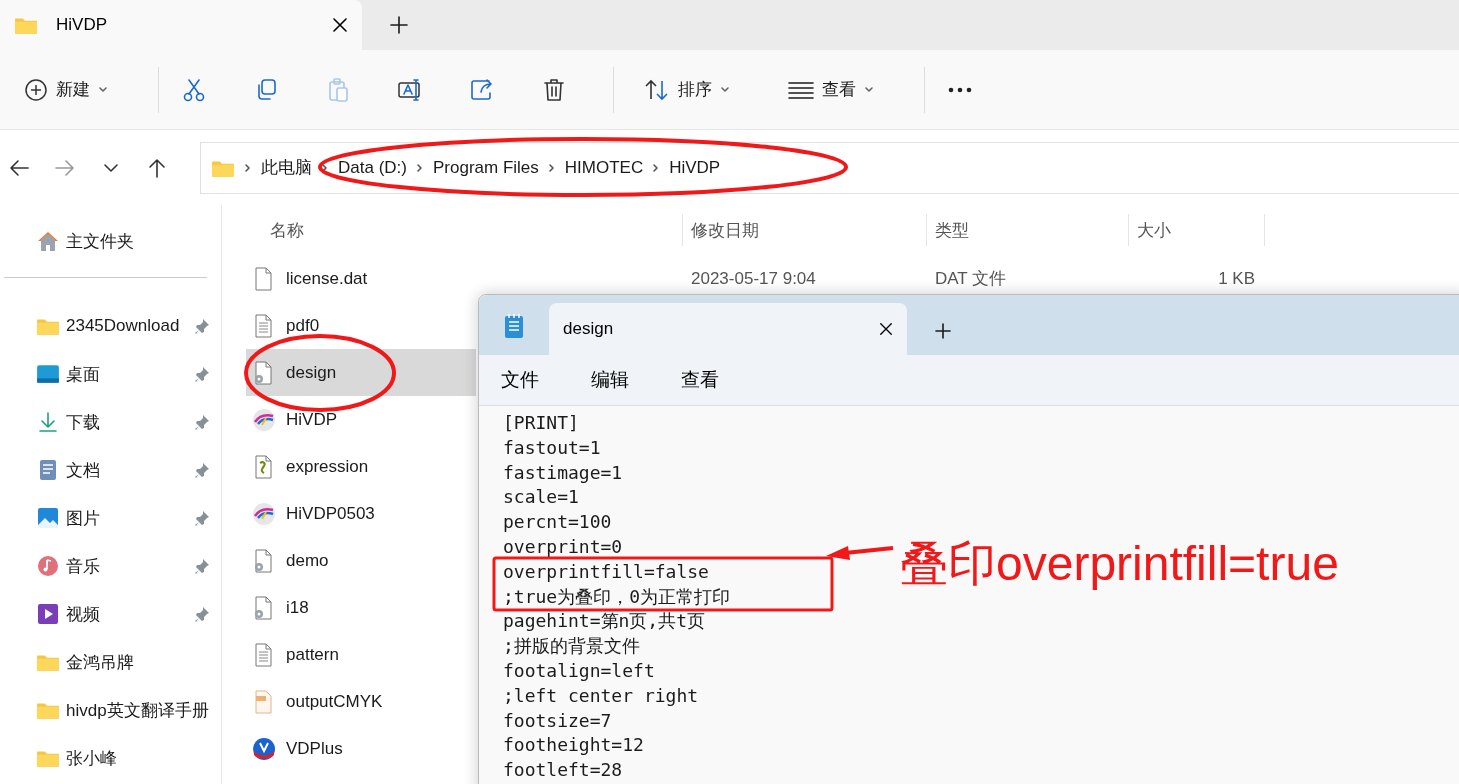 Image resolution: width=1459 pixels, height=784 pixels. What do you see at coordinates (971, 279) in the screenshot?
I see `file-type: DAT 文件` at bounding box center [971, 279].